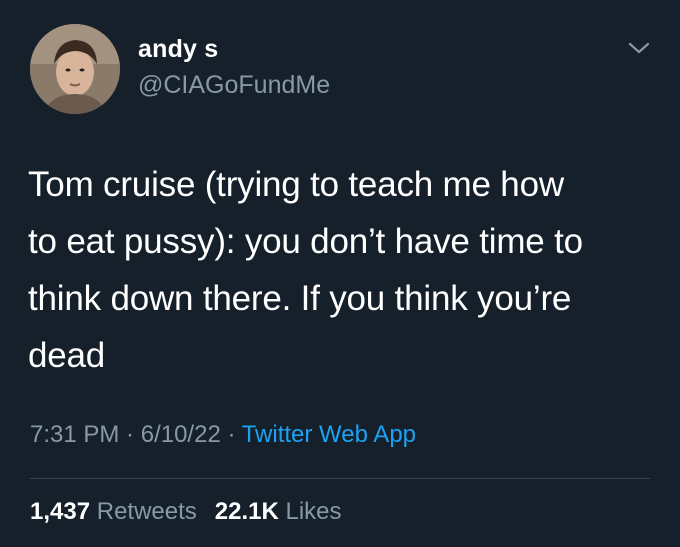 The image size is (680, 547). What do you see at coordinates (329, 434) in the screenshot?
I see `tweet-source-link: Twitter Web App` at bounding box center [329, 434].